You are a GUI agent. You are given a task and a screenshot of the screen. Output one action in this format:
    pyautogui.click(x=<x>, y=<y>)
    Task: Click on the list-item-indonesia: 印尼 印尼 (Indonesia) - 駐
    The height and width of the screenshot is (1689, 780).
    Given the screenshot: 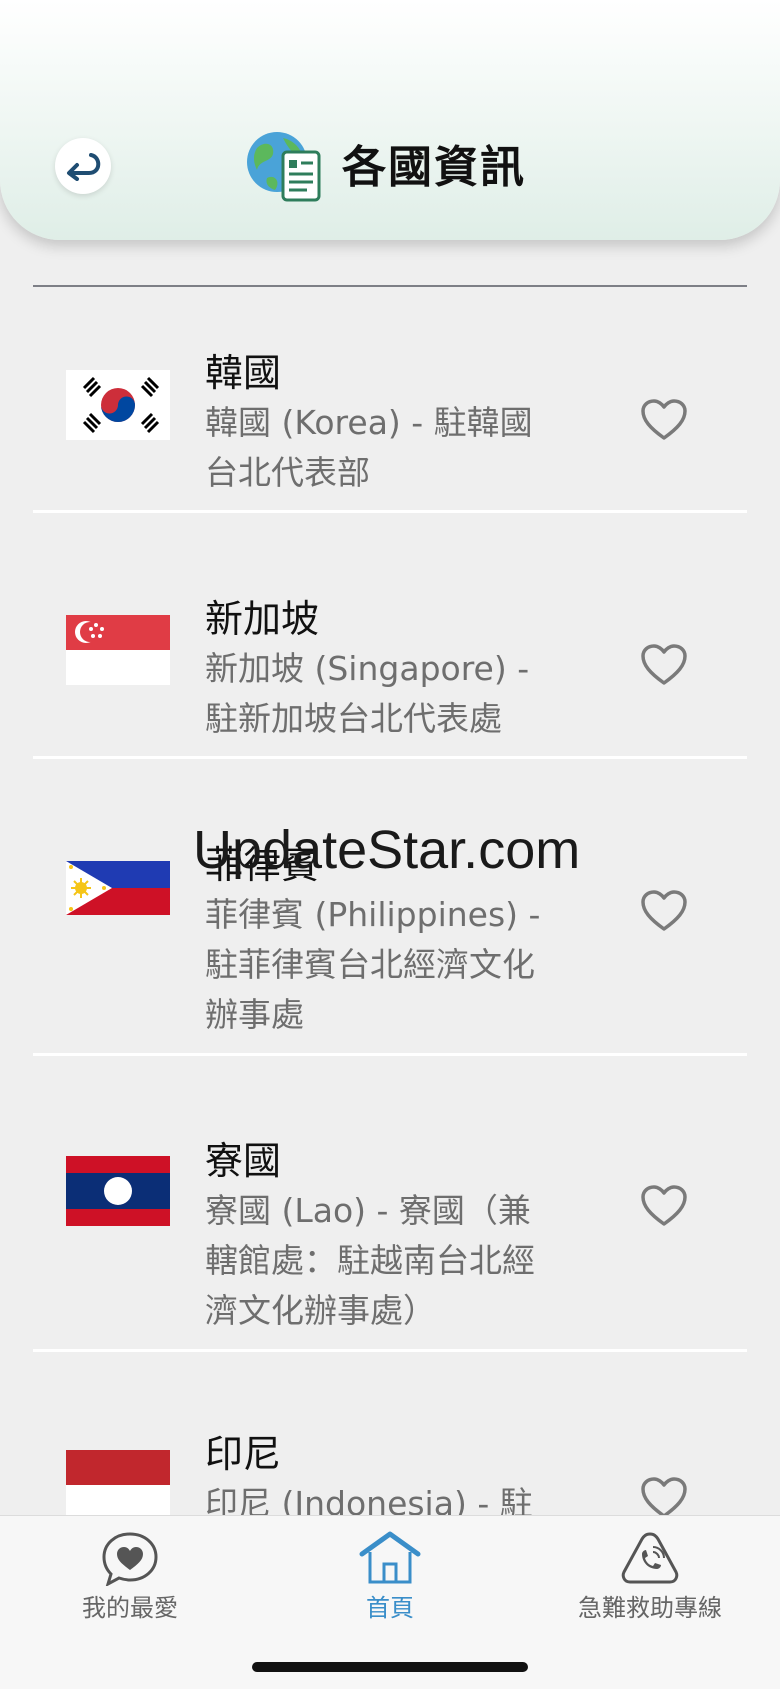 What is the action you would take?
    pyautogui.click(x=390, y=1434)
    